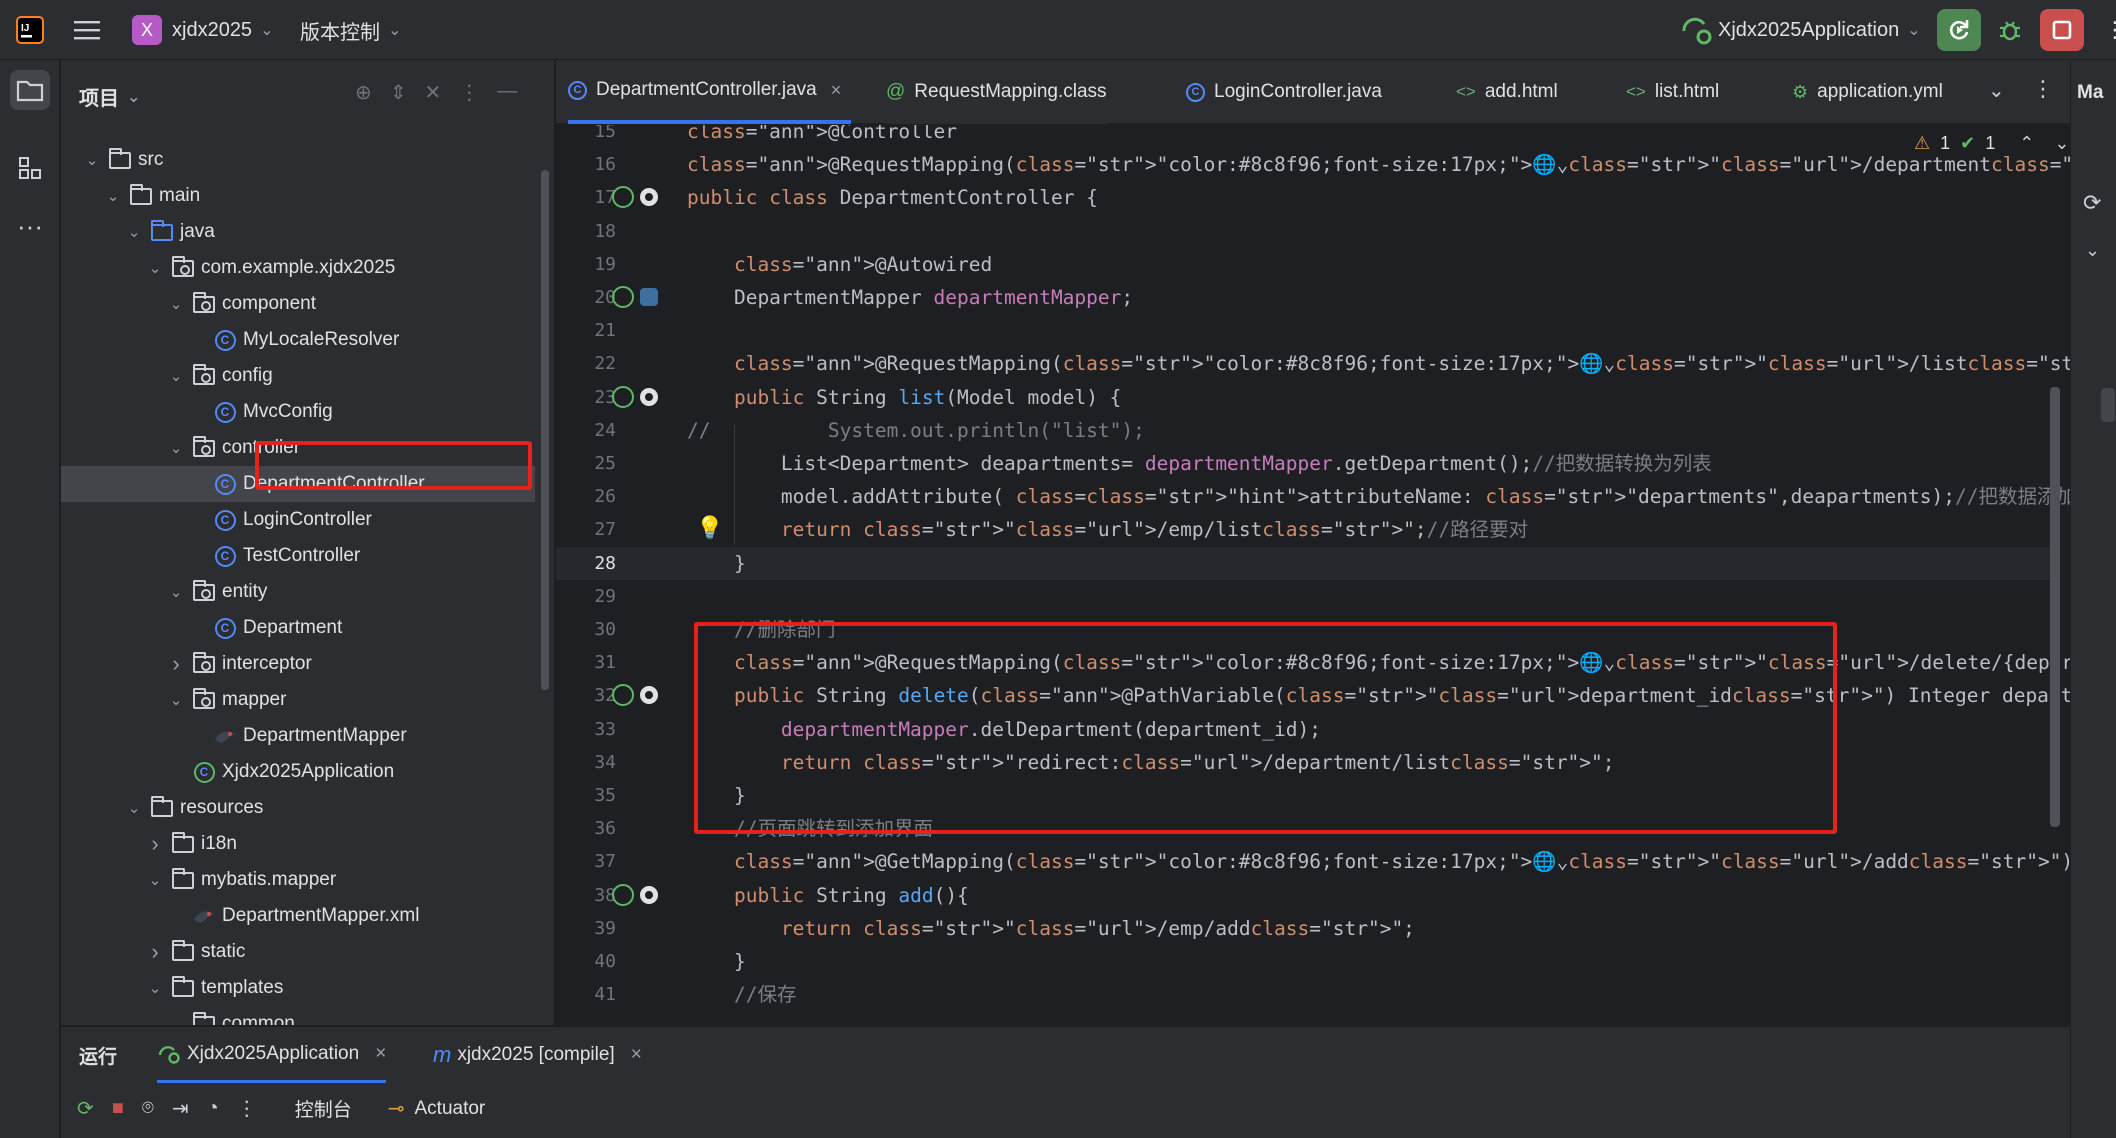 This screenshot has width=2116, height=1138. I want to click on code-line: // System.out.println("list");, so click(916, 430).